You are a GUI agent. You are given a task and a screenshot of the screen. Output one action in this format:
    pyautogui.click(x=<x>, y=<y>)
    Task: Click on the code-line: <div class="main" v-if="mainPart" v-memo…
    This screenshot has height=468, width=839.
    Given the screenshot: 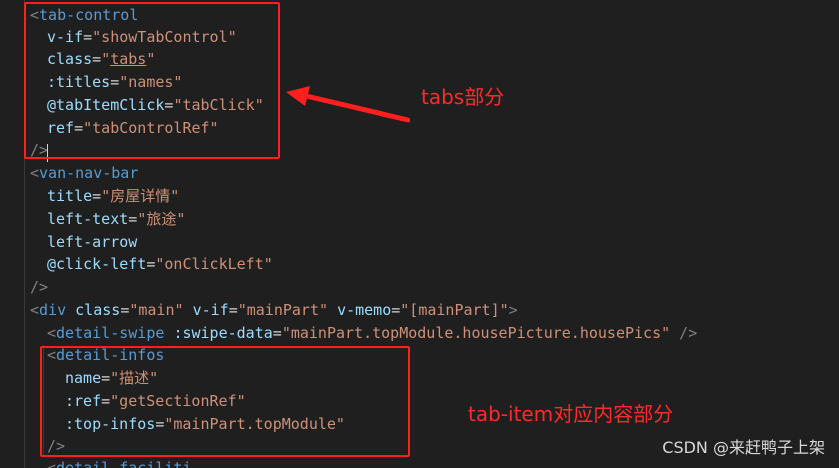 What is the action you would take?
    pyautogui.click(x=274, y=310)
    